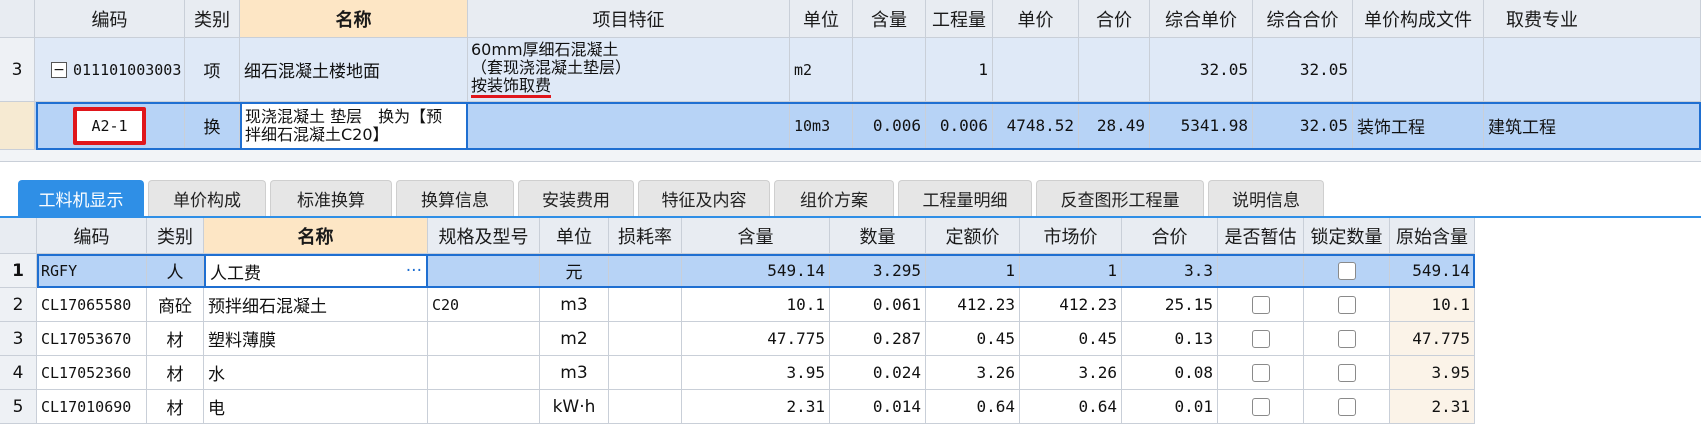 The width and height of the screenshot is (1701, 426). I want to click on row-name-editor: 现浇混凝土 垫层 换为【预 拌细石混凝土C20】, so click(354, 126).